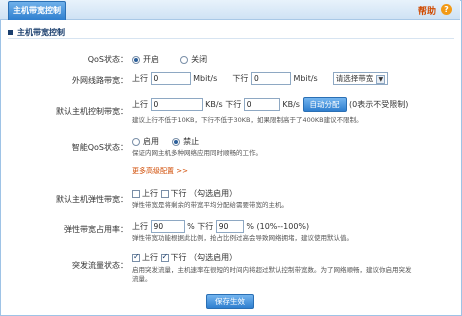  I want to click on wan-up-input: 0, so click(170, 78).